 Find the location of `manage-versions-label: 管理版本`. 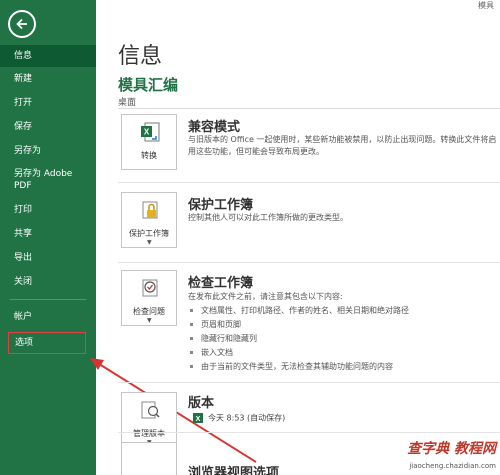

manage-versions-label: 管理版本 is located at coordinates (149, 433).